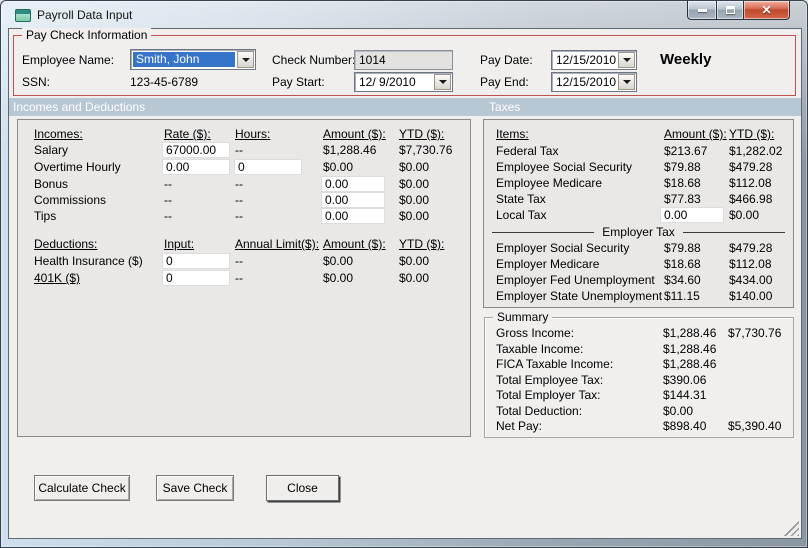 The image size is (808, 548). What do you see at coordinates (639, 350) in the screenshot?
I see `summary-row-taxable: Taxable Income: $1,288.46` at bounding box center [639, 350].